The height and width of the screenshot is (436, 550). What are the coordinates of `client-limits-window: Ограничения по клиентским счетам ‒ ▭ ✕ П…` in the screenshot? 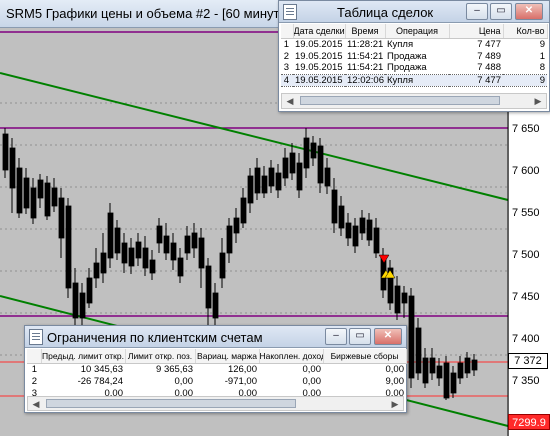 It's located at (215, 369).